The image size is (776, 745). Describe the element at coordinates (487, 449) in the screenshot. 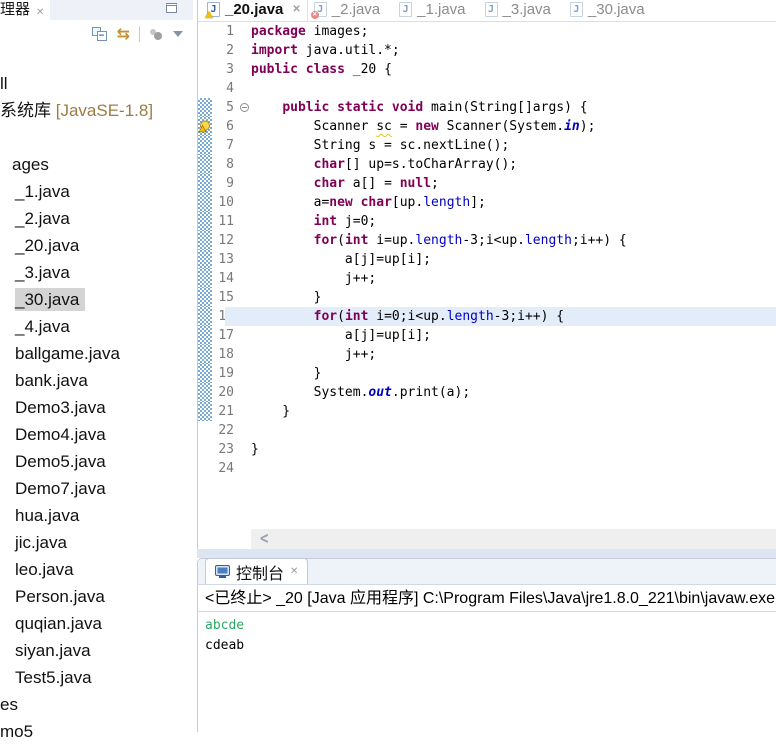

I see `code-line: 23}` at that location.